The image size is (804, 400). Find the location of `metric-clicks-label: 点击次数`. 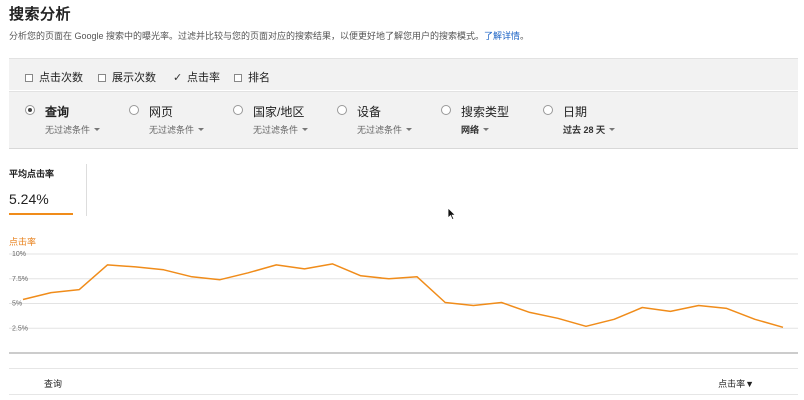

metric-clicks-label: 点击次数 is located at coordinates (61, 78).